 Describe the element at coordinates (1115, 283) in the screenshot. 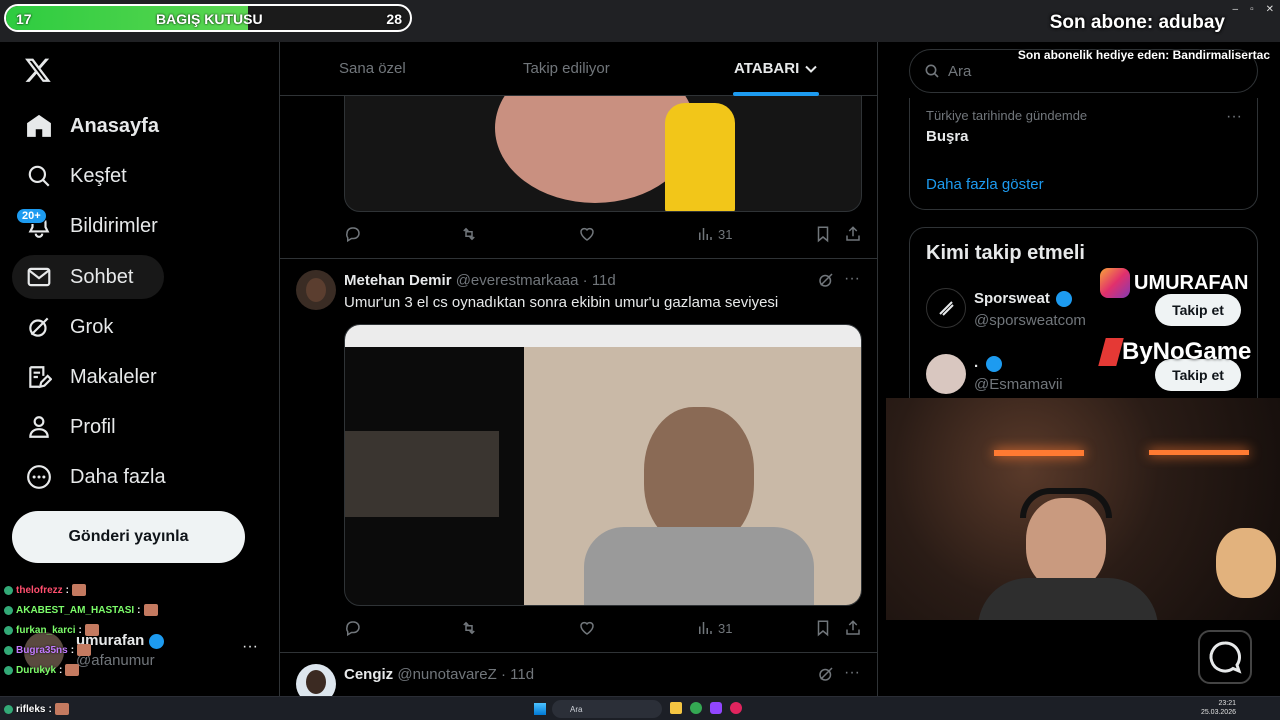

I see `instagram-icon` at that location.